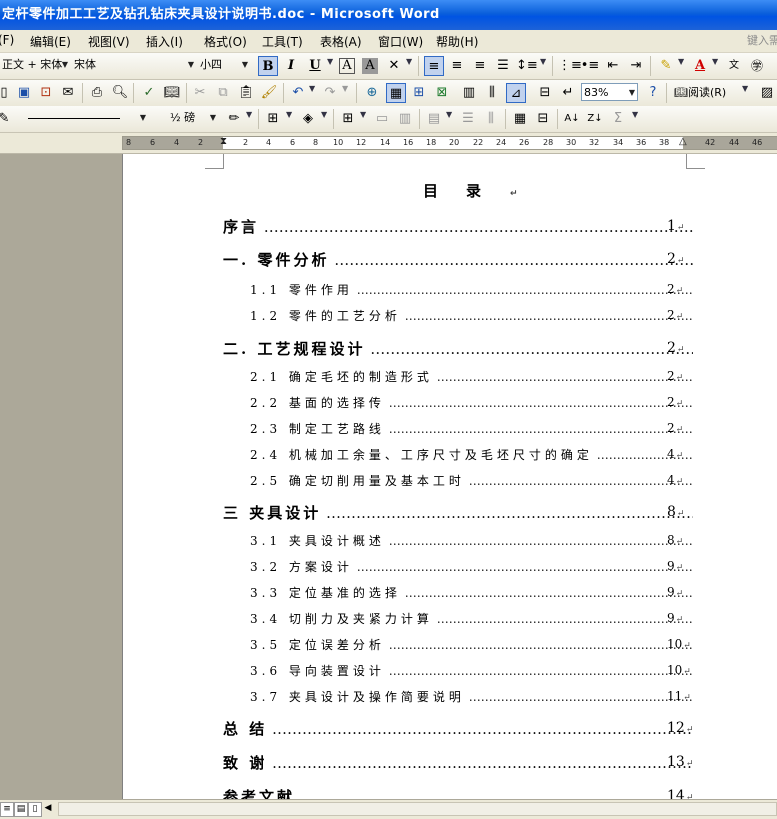  I want to click on format-painter-icon: 🖌︎, so click(269, 93).